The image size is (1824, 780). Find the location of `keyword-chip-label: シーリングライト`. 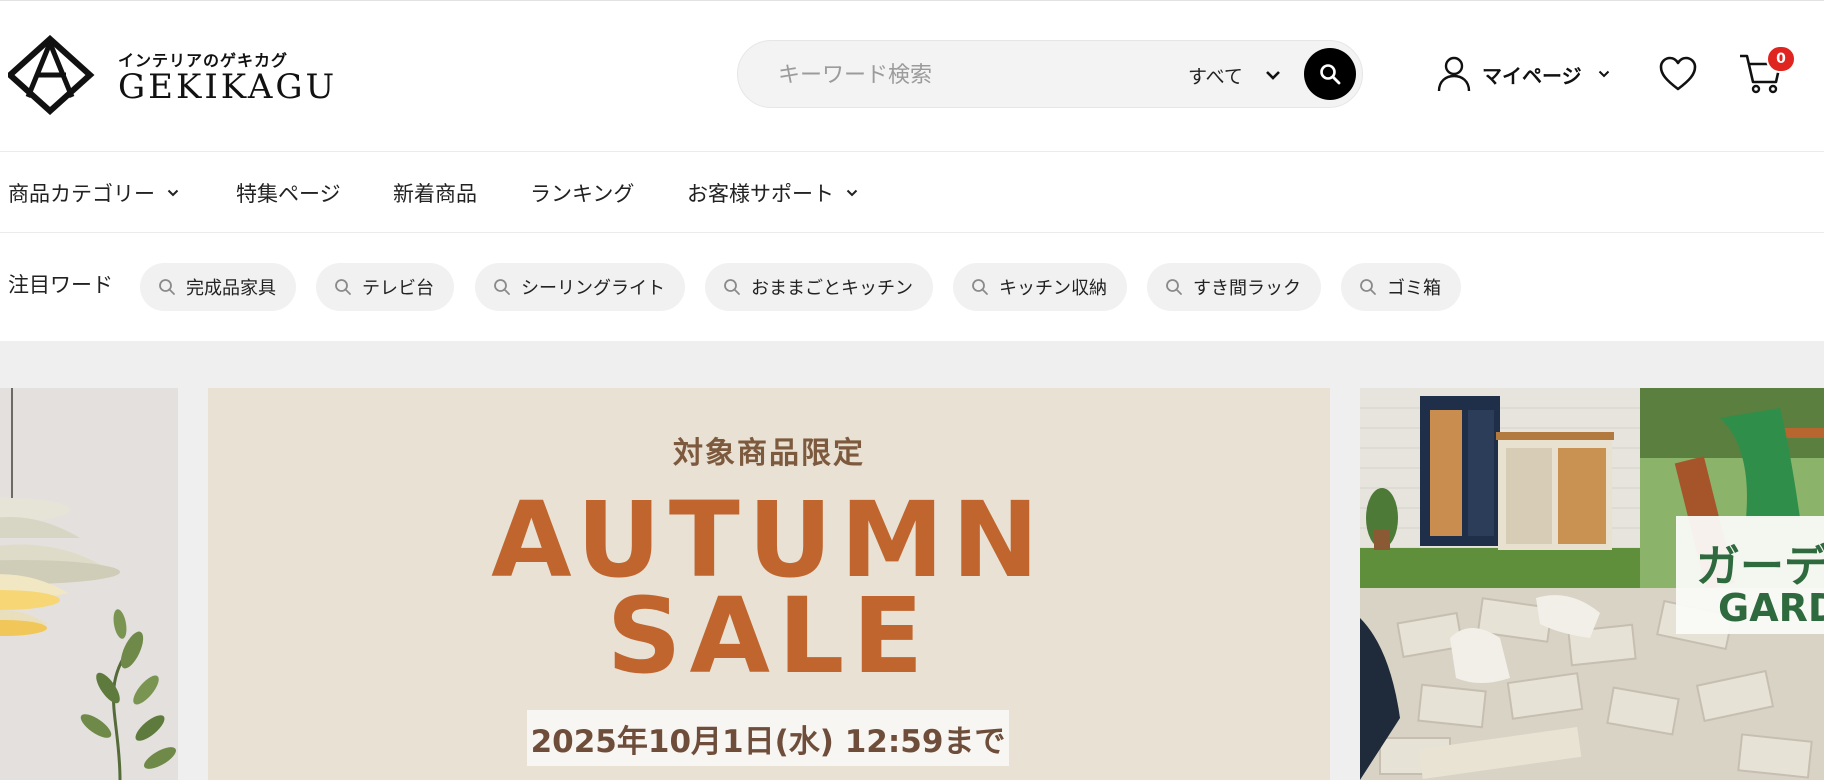

keyword-chip-label: シーリングライト is located at coordinates (593, 288).